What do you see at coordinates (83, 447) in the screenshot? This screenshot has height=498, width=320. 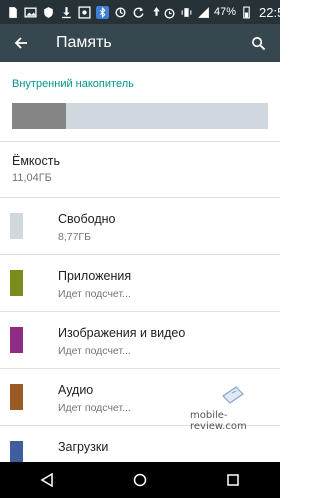 I see `item-label: Загрузки` at bounding box center [83, 447].